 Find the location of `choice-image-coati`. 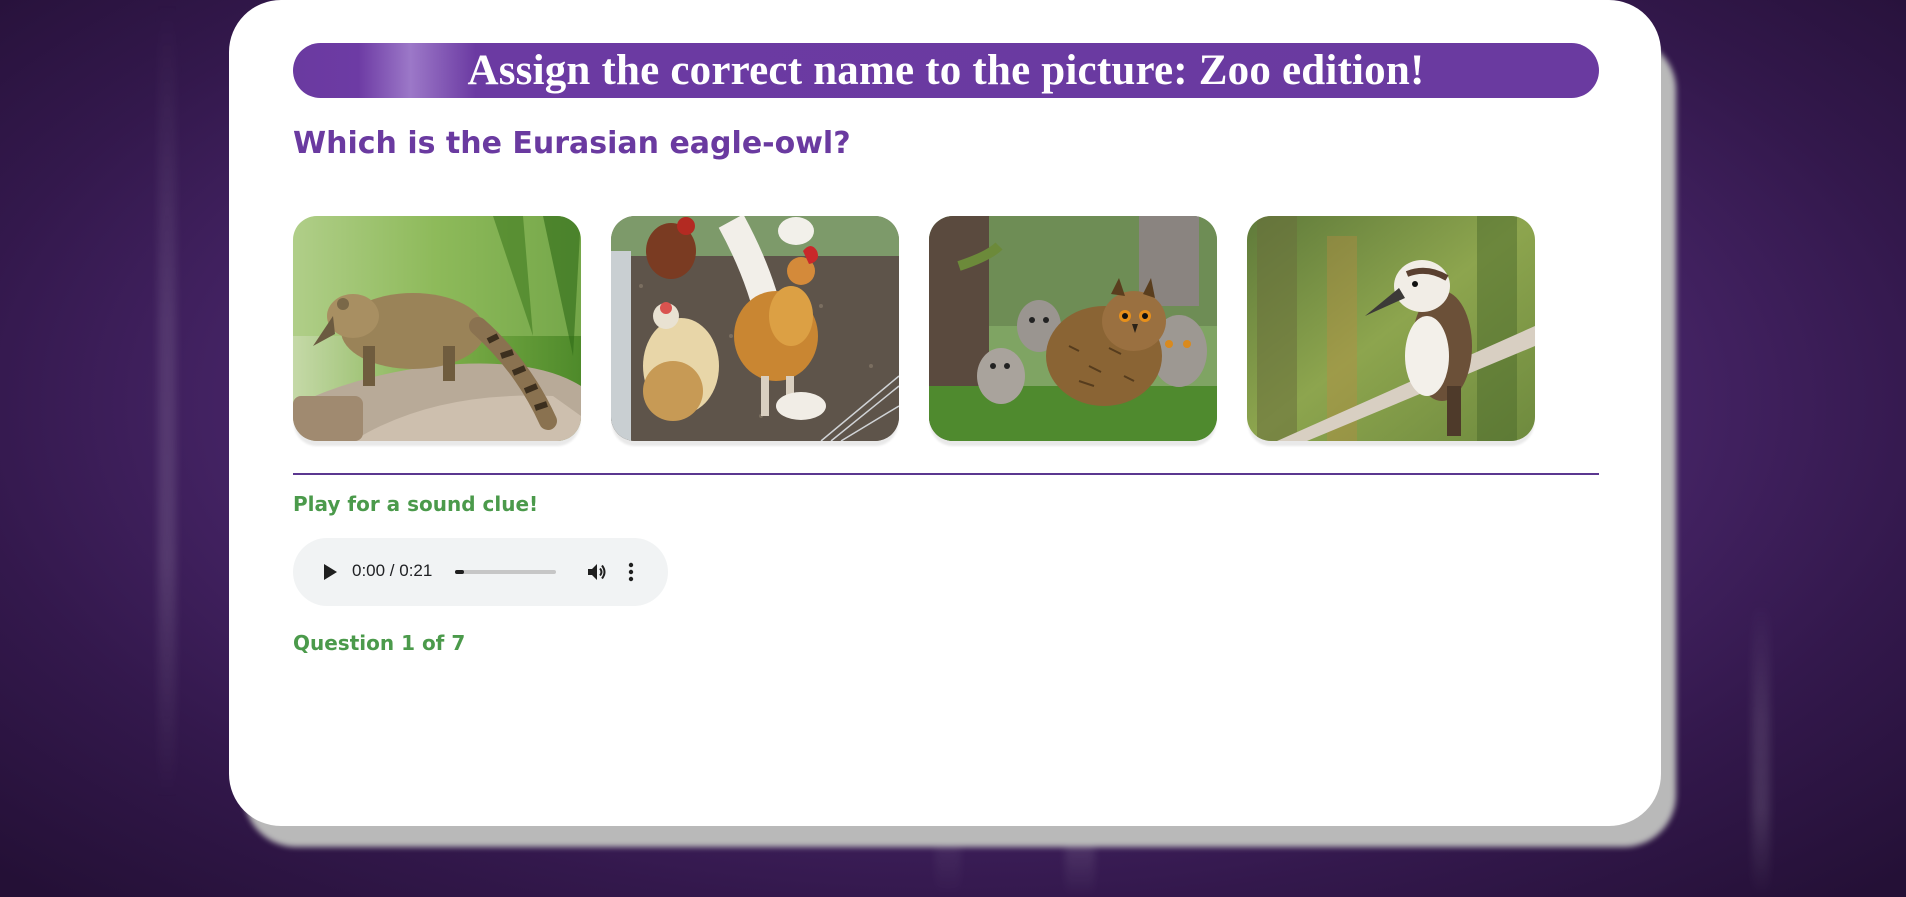

choice-image-coati is located at coordinates (437, 328).